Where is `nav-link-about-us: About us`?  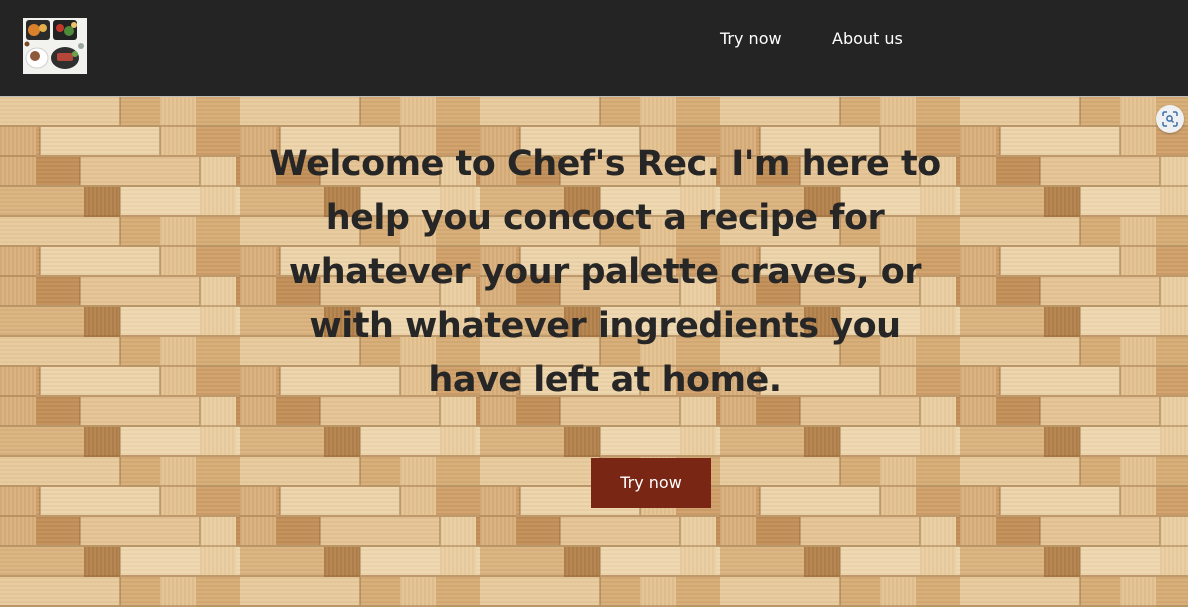 nav-link-about-us: About us is located at coordinates (867, 39).